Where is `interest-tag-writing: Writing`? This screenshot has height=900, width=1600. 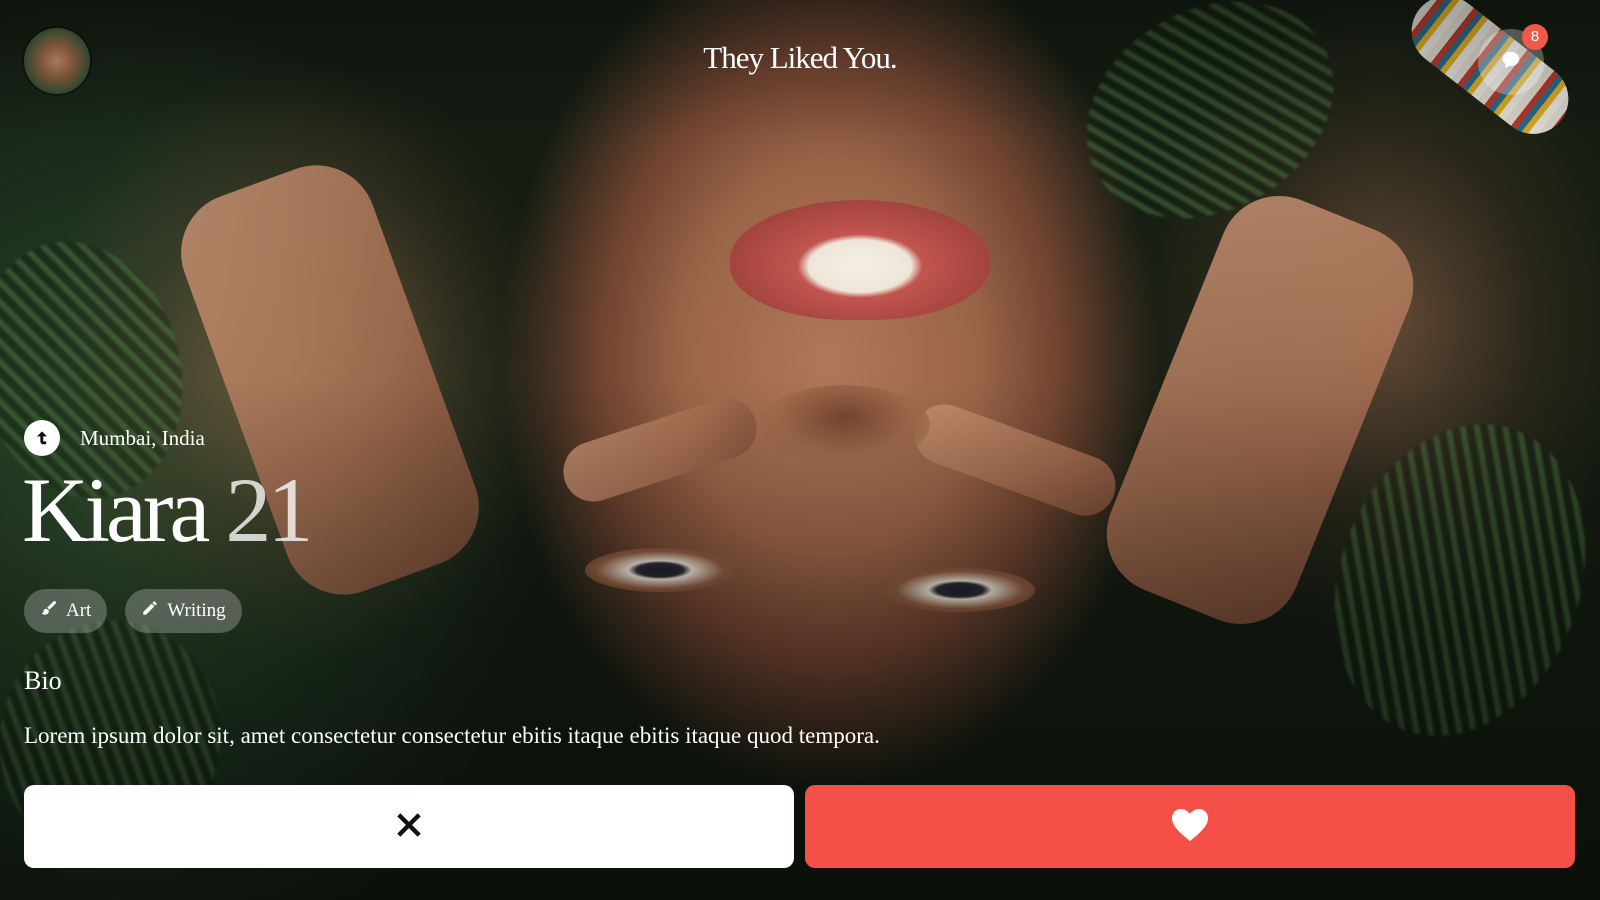 interest-tag-writing: Writing is located at coordinates (183, 611).